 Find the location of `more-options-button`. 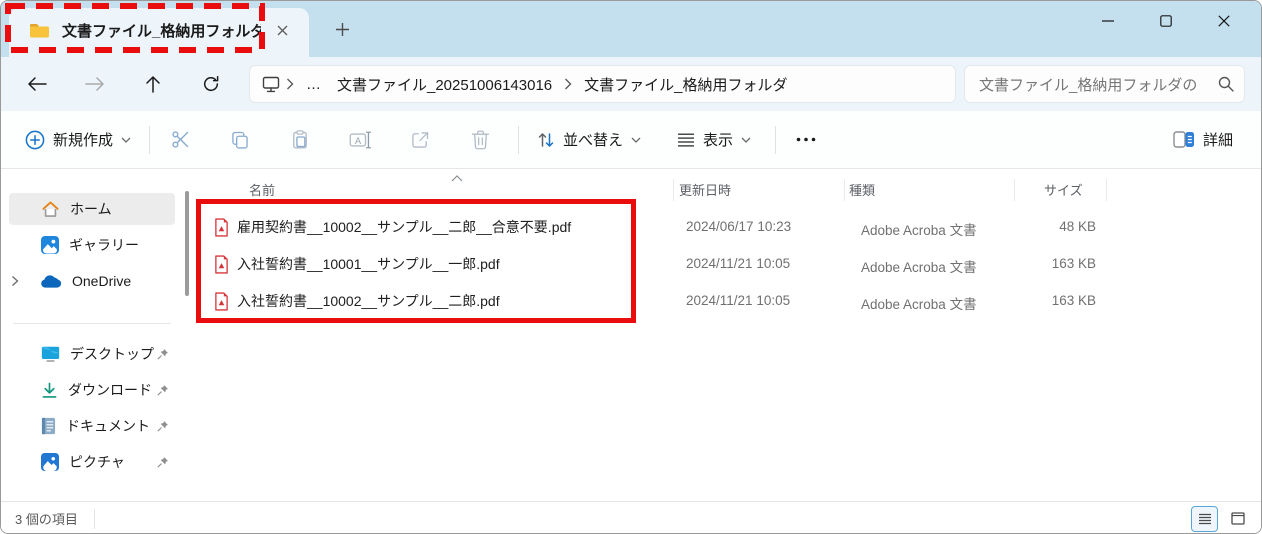

more-options-button is located at coordinates (806, 140).